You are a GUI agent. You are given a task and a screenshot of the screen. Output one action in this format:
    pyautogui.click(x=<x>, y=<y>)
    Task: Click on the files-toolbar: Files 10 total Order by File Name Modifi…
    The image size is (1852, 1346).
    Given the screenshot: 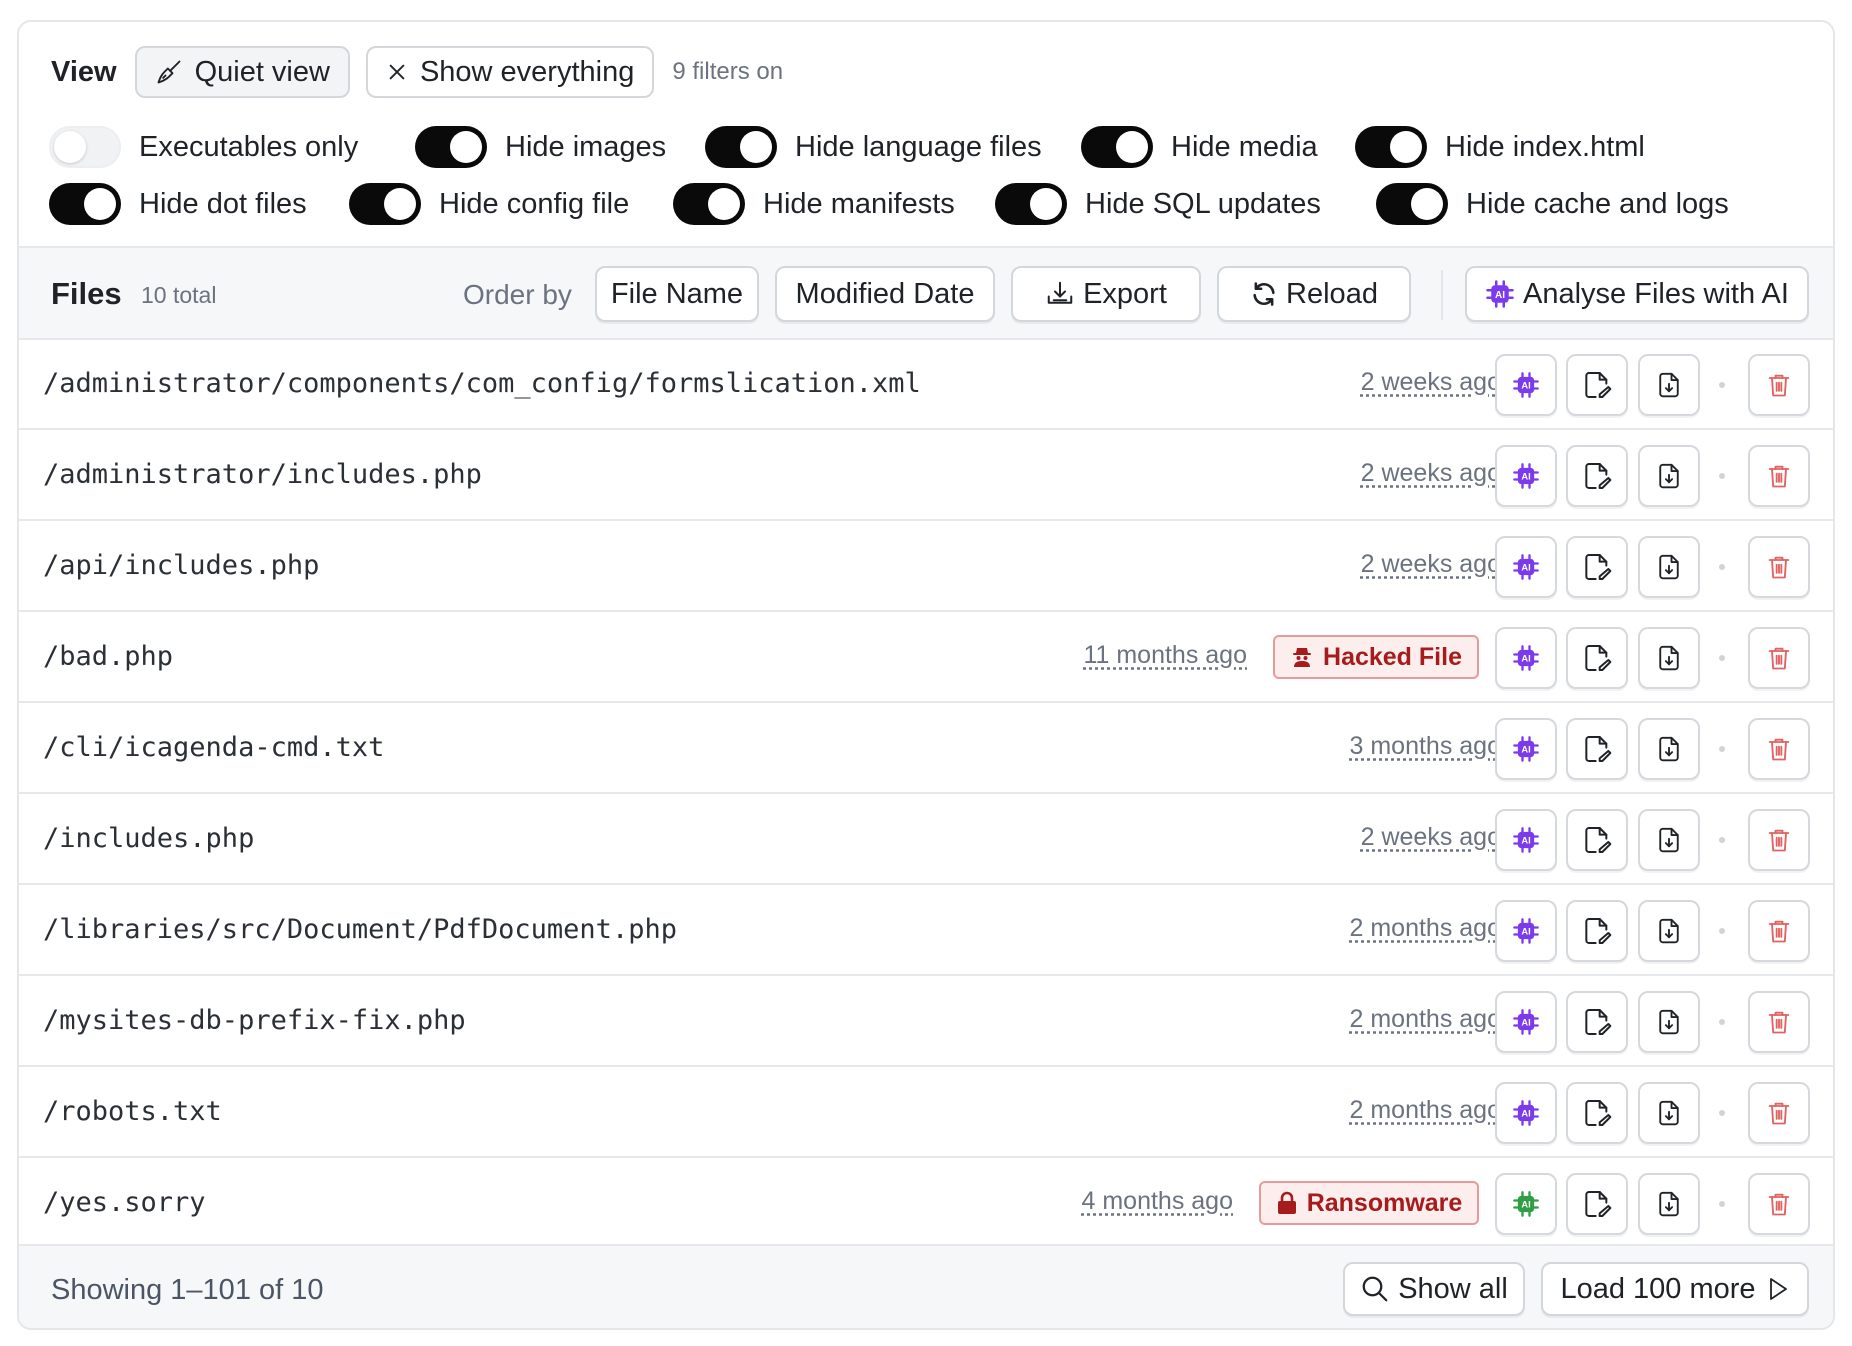 What is the action you would take?
    pyautogui.click(x=926, y=293)
    